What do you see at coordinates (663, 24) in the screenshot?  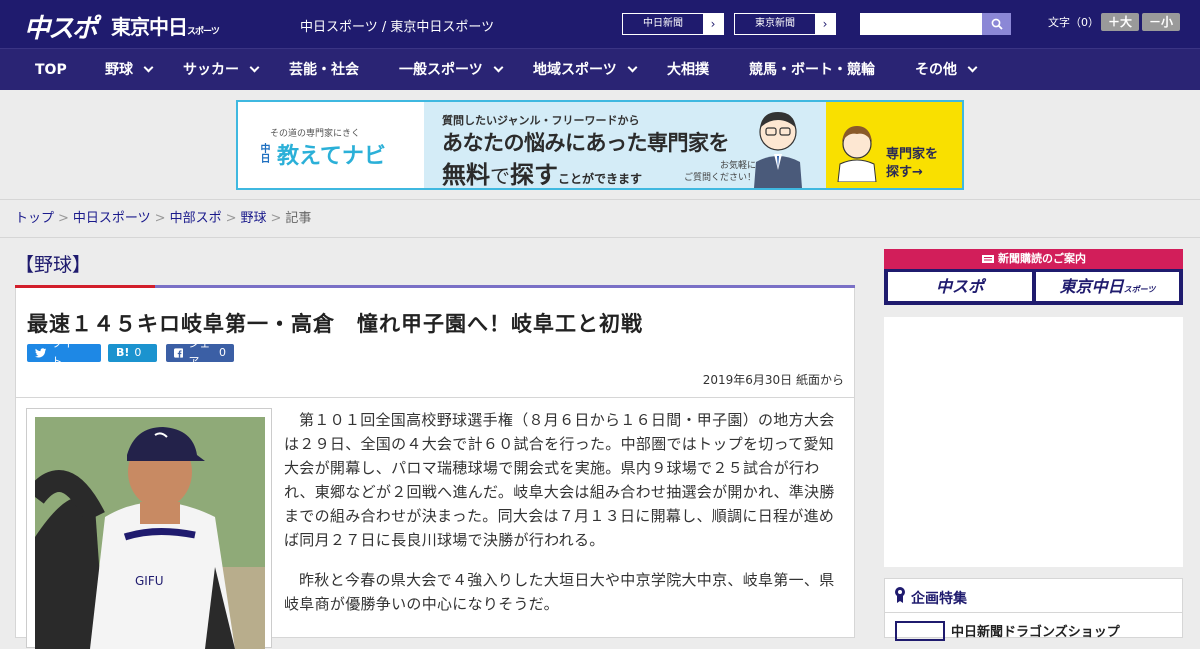 I see `chunichi-link-label: 中日新聞` at bounding box center [663, 24].